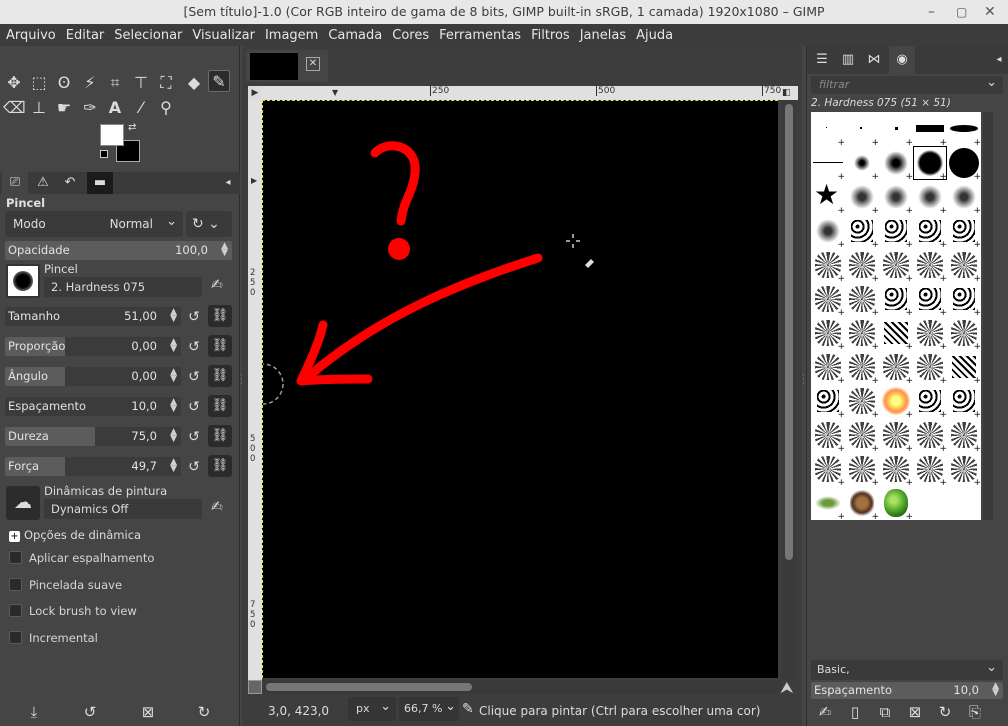 This screenshot has height=726, width=1008. What do you see at coordinates (70, 183) in the screenshot?
I see `tab-undo-history: ↶` at bounding box center [70, 183].